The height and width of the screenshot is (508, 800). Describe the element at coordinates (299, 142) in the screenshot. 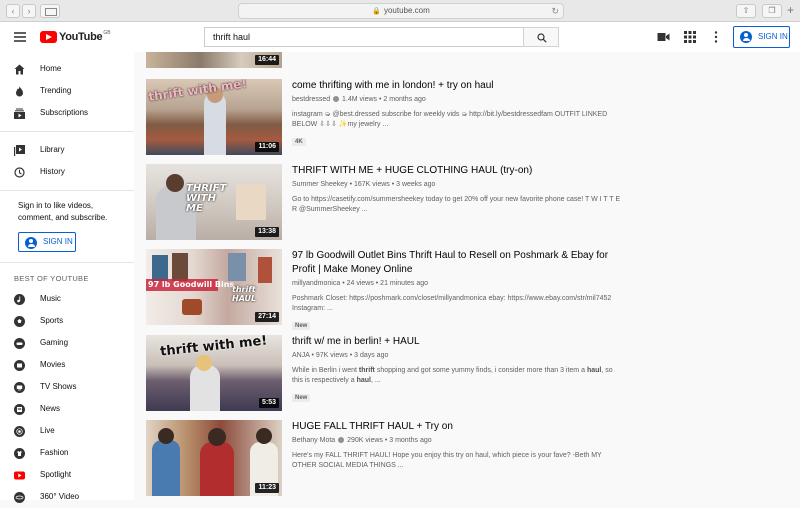

I see `quality-badge: 4K` at that location.